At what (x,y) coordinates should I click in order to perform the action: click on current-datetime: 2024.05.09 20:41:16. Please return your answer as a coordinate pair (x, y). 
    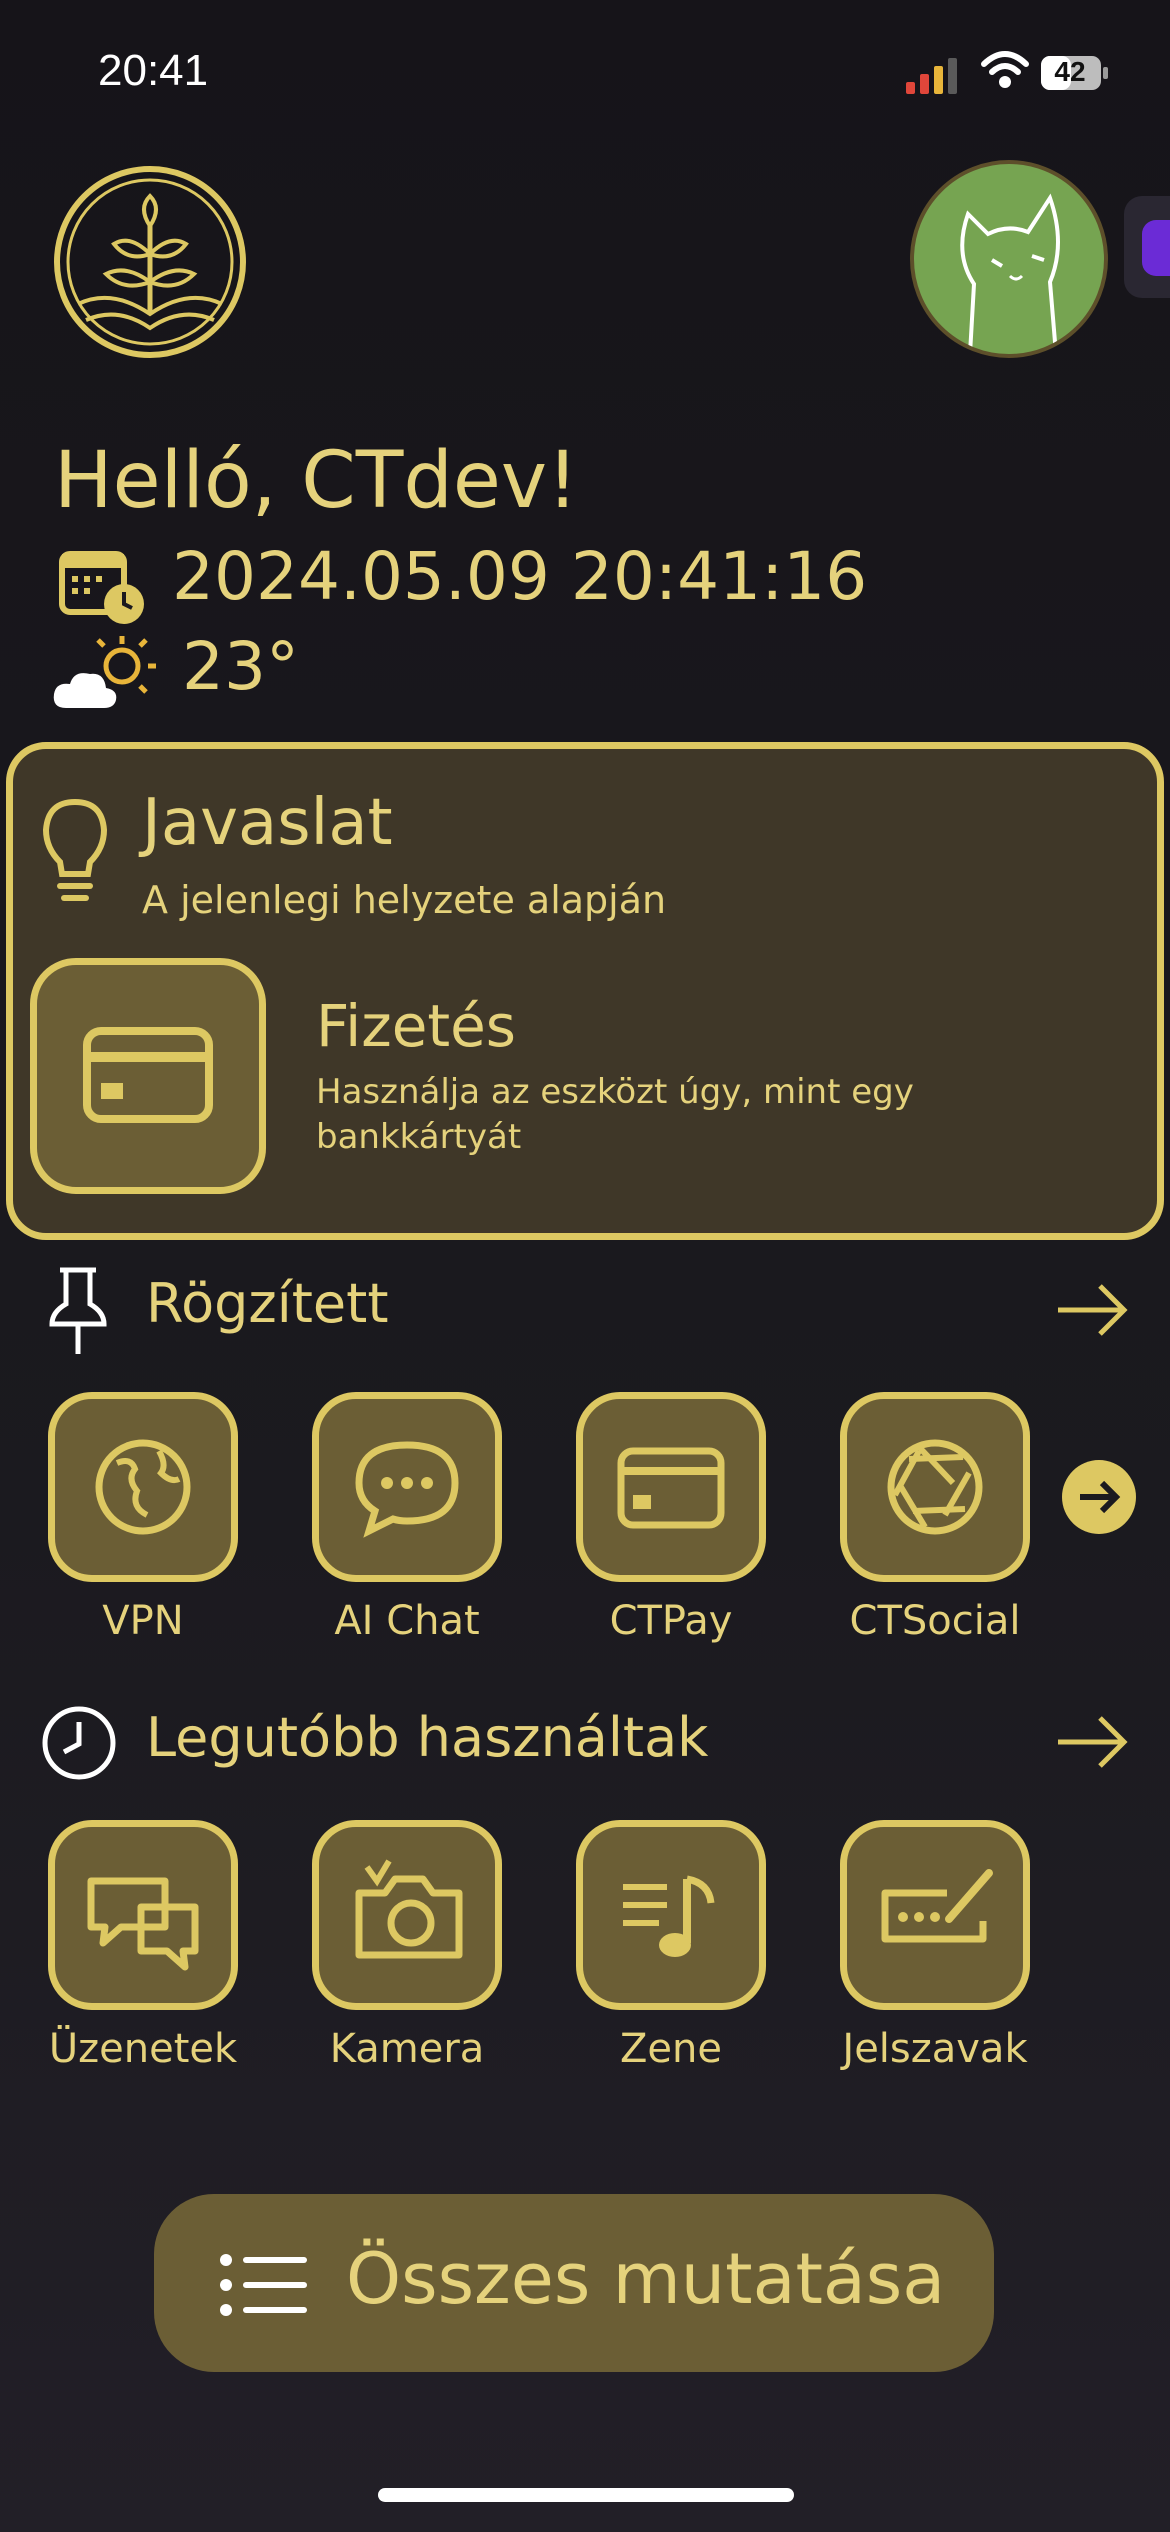
    Looking at the image, I should click on (520, 576).